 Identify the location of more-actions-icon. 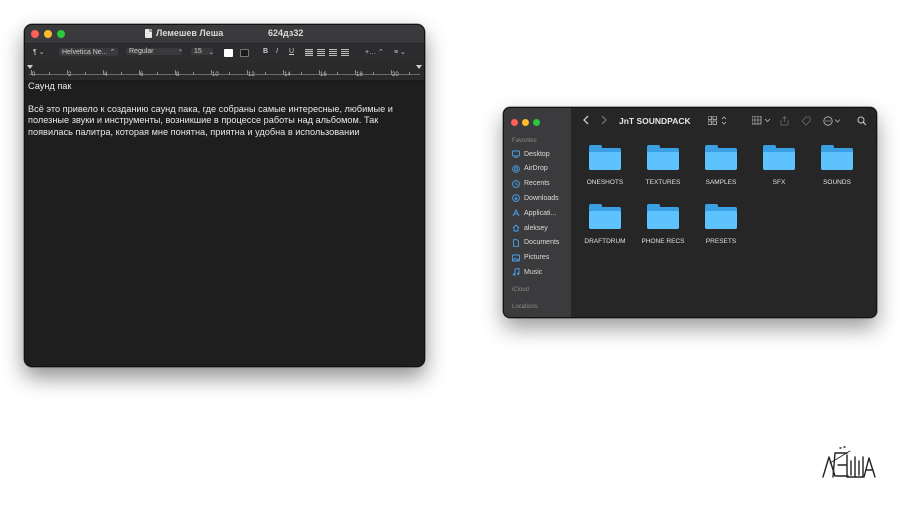
(833, 121).